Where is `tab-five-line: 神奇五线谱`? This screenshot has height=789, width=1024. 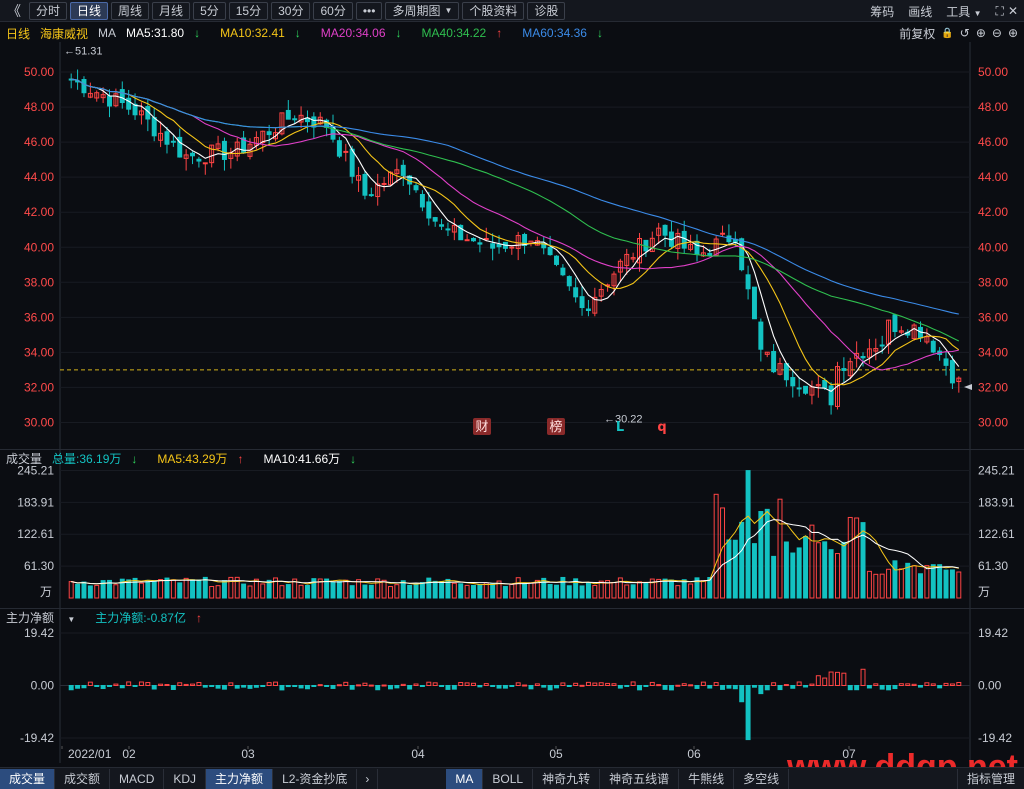
tab-five-line: 神奇五线谱 is located at coordinates (640, 778).